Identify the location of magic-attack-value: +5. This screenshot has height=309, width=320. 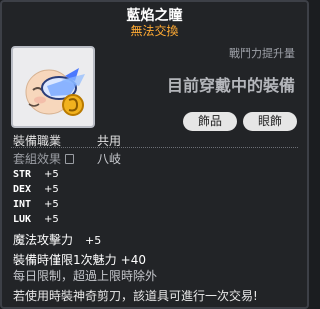
(93, 240).